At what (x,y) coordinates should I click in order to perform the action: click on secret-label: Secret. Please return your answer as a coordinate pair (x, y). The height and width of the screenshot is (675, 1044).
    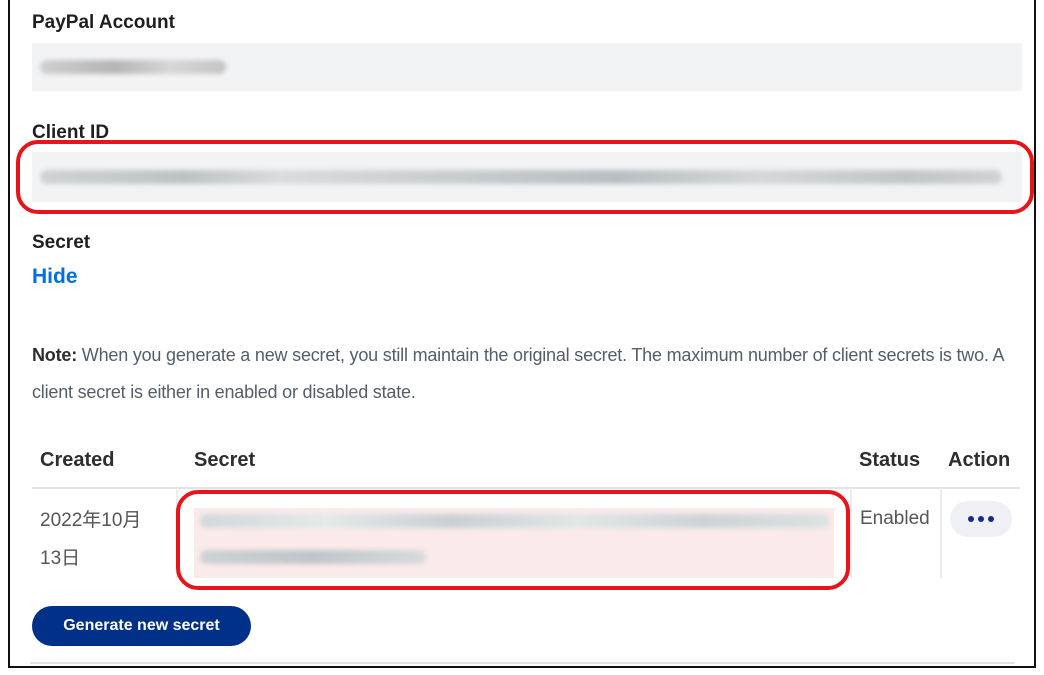
    Looking at the image, I should click on (61, 242).